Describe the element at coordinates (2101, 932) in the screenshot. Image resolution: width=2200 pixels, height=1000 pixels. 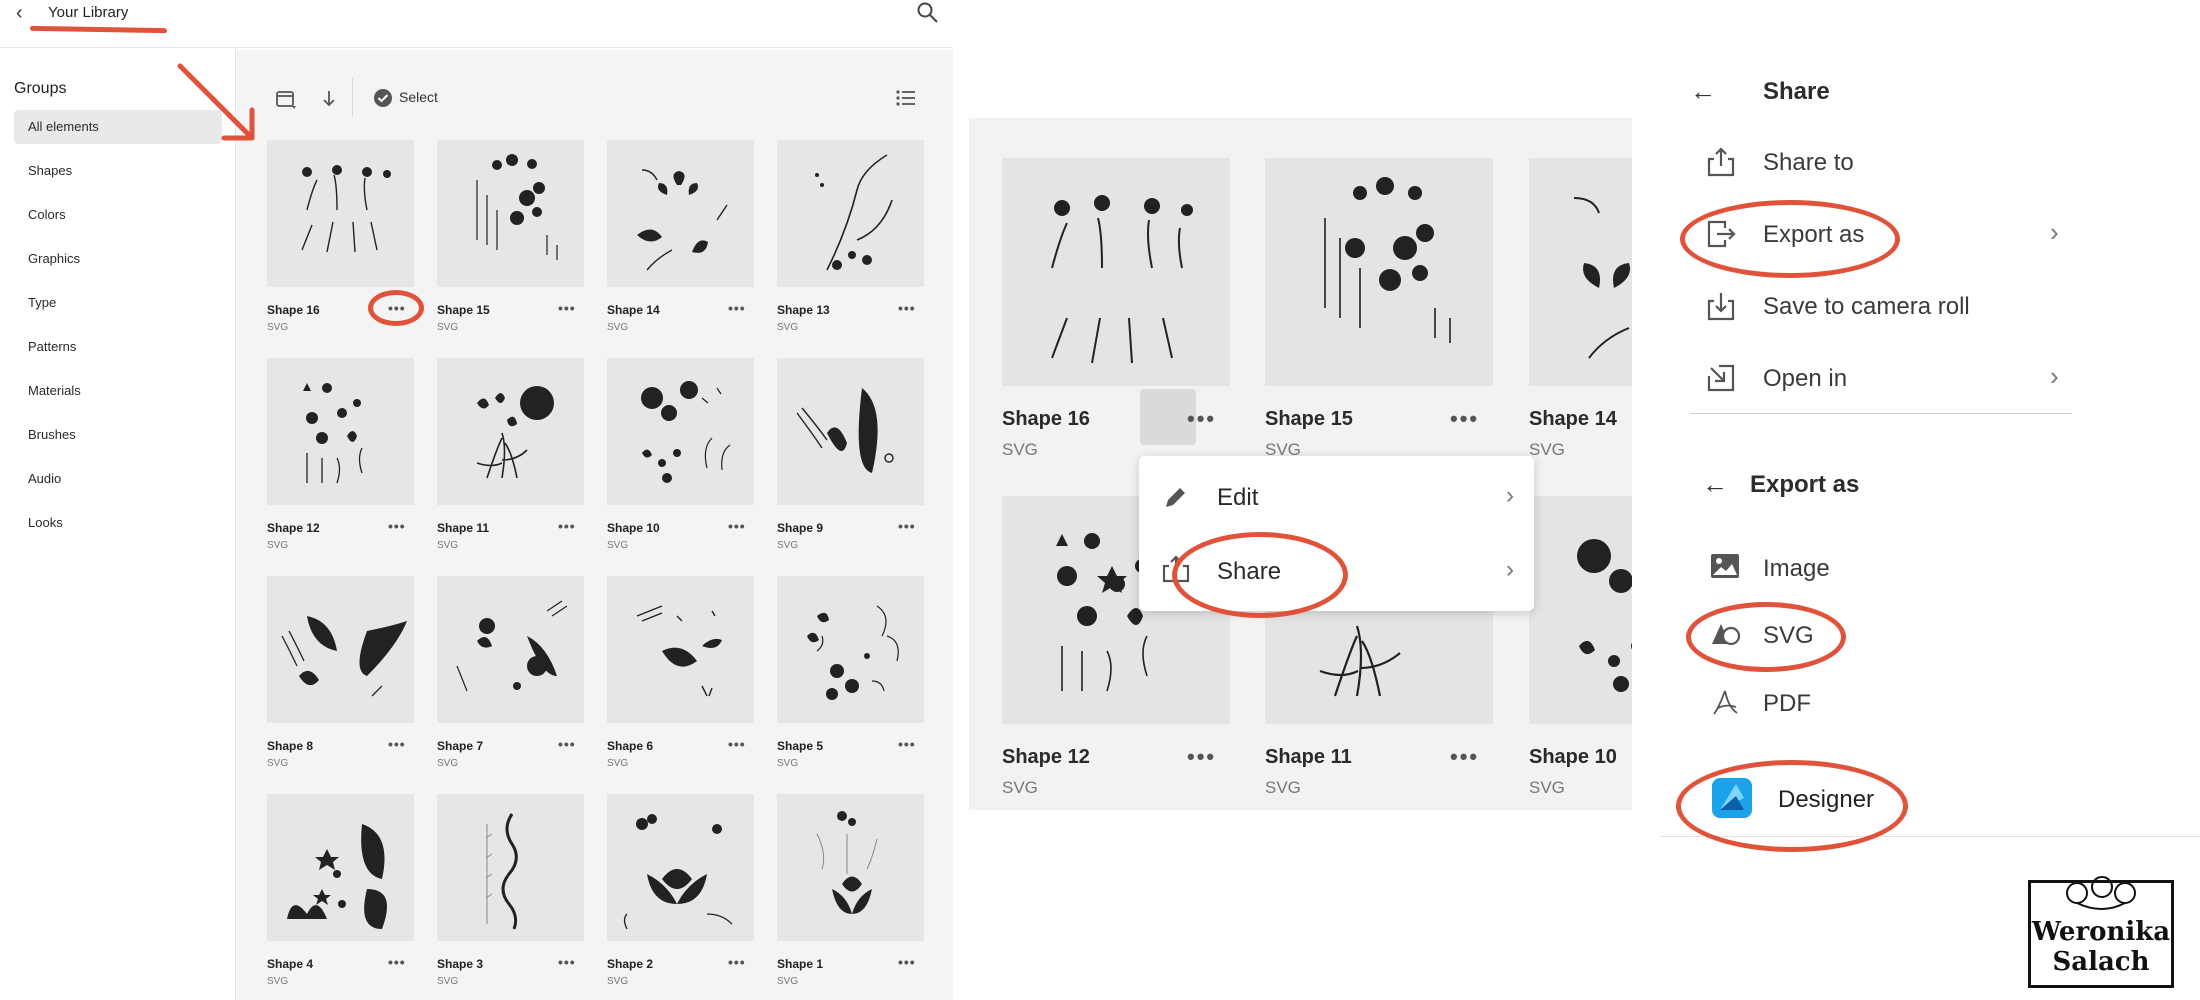
I see `watermark-logo: Weronika Salach` at that location.